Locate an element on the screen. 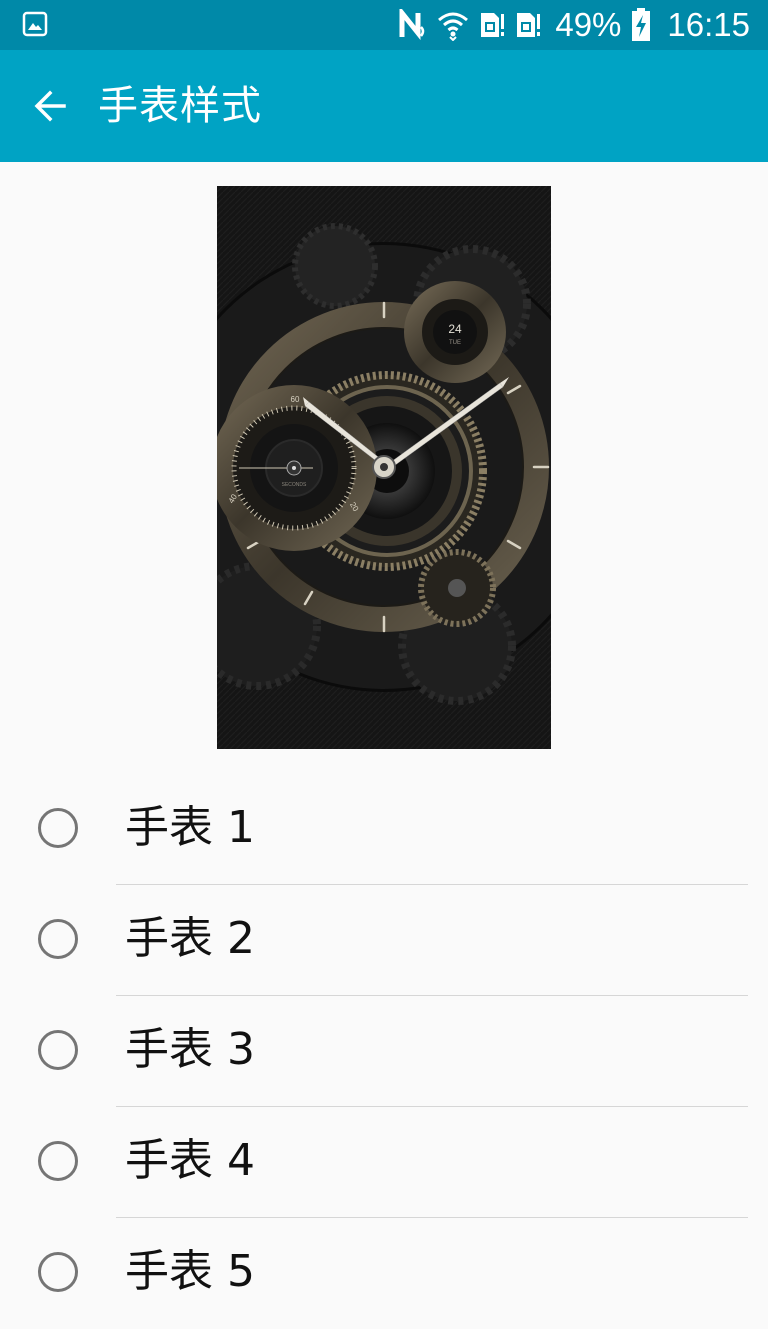 The width and height of the screenshot is (768, 1329). date-day: 24 is located at coordinates (455, 329).